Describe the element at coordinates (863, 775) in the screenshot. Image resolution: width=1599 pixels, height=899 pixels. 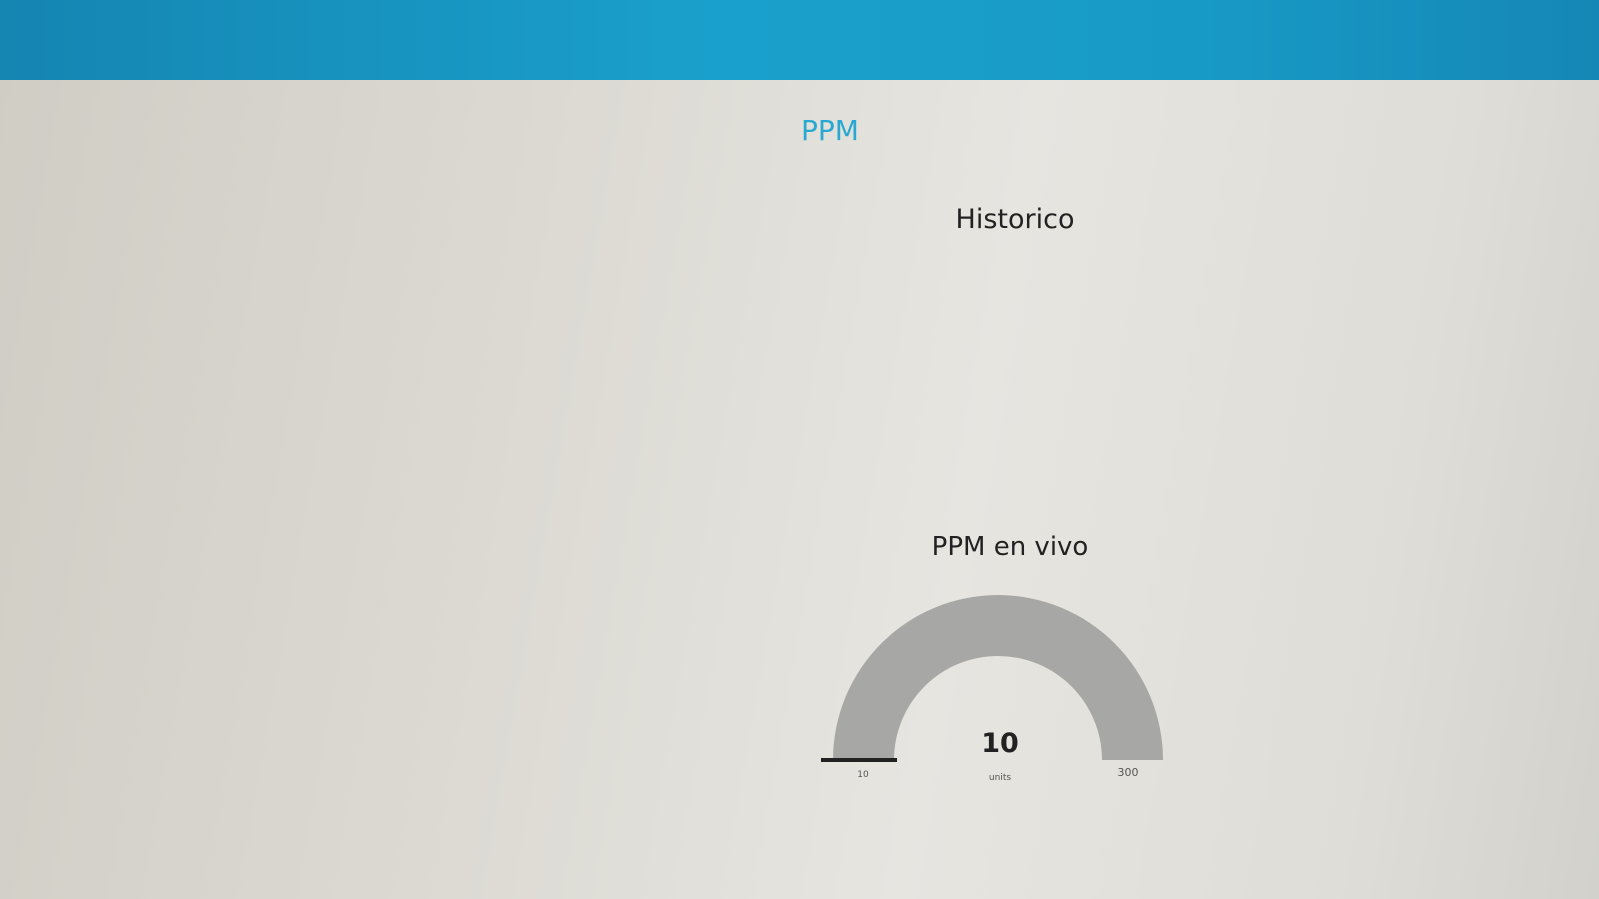
I see `gauge-min-label: 10` at that location.